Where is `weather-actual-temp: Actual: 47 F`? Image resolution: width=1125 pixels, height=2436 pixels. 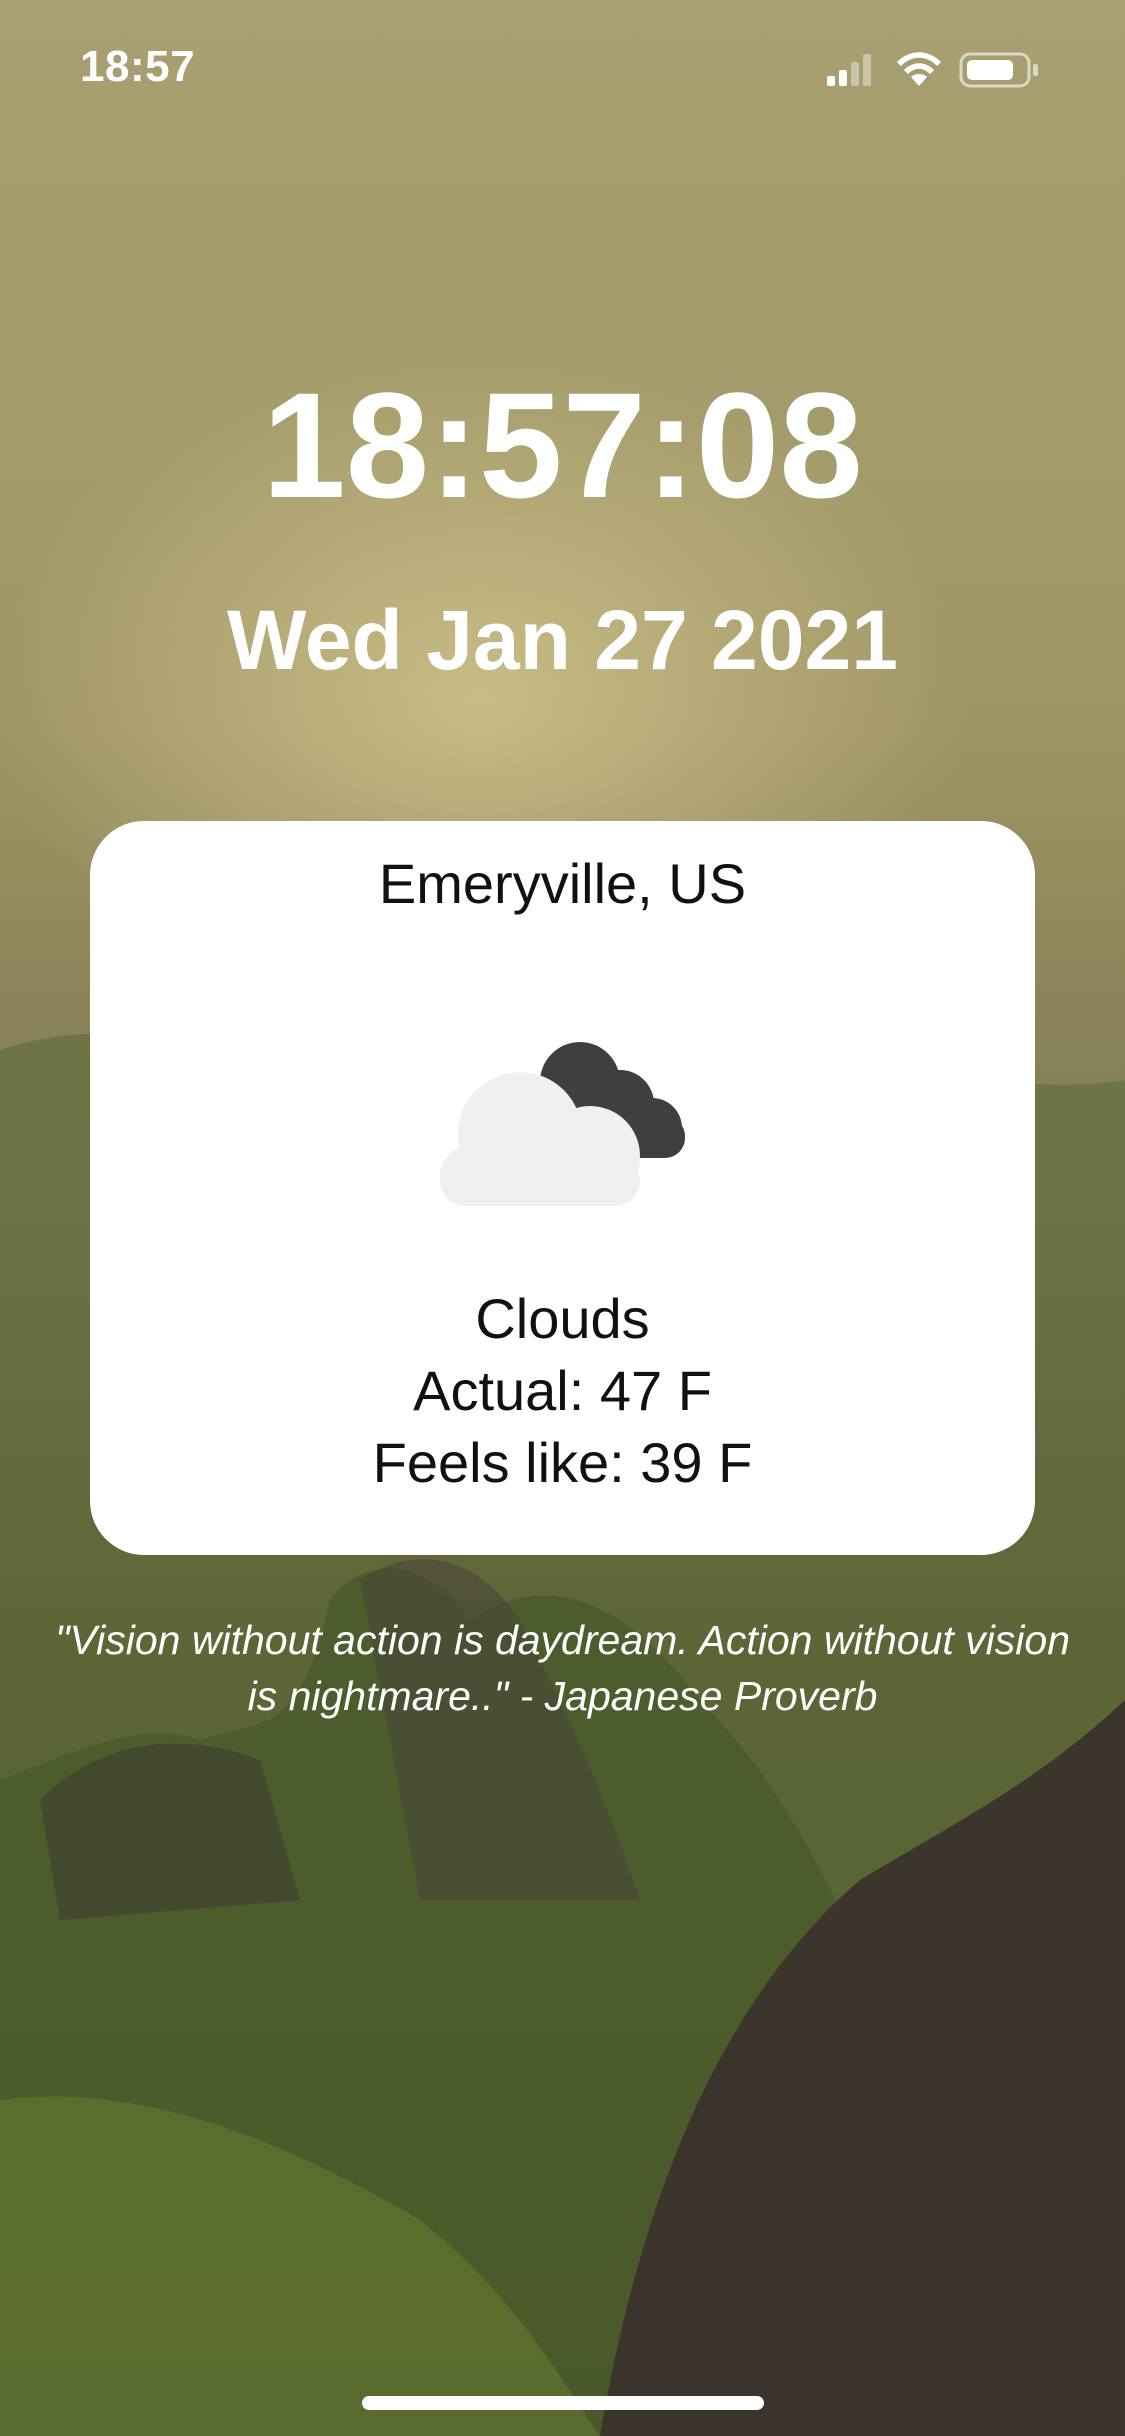 weather-actual-temp: Actual: 47 F is located at coordinates (562, 1390).